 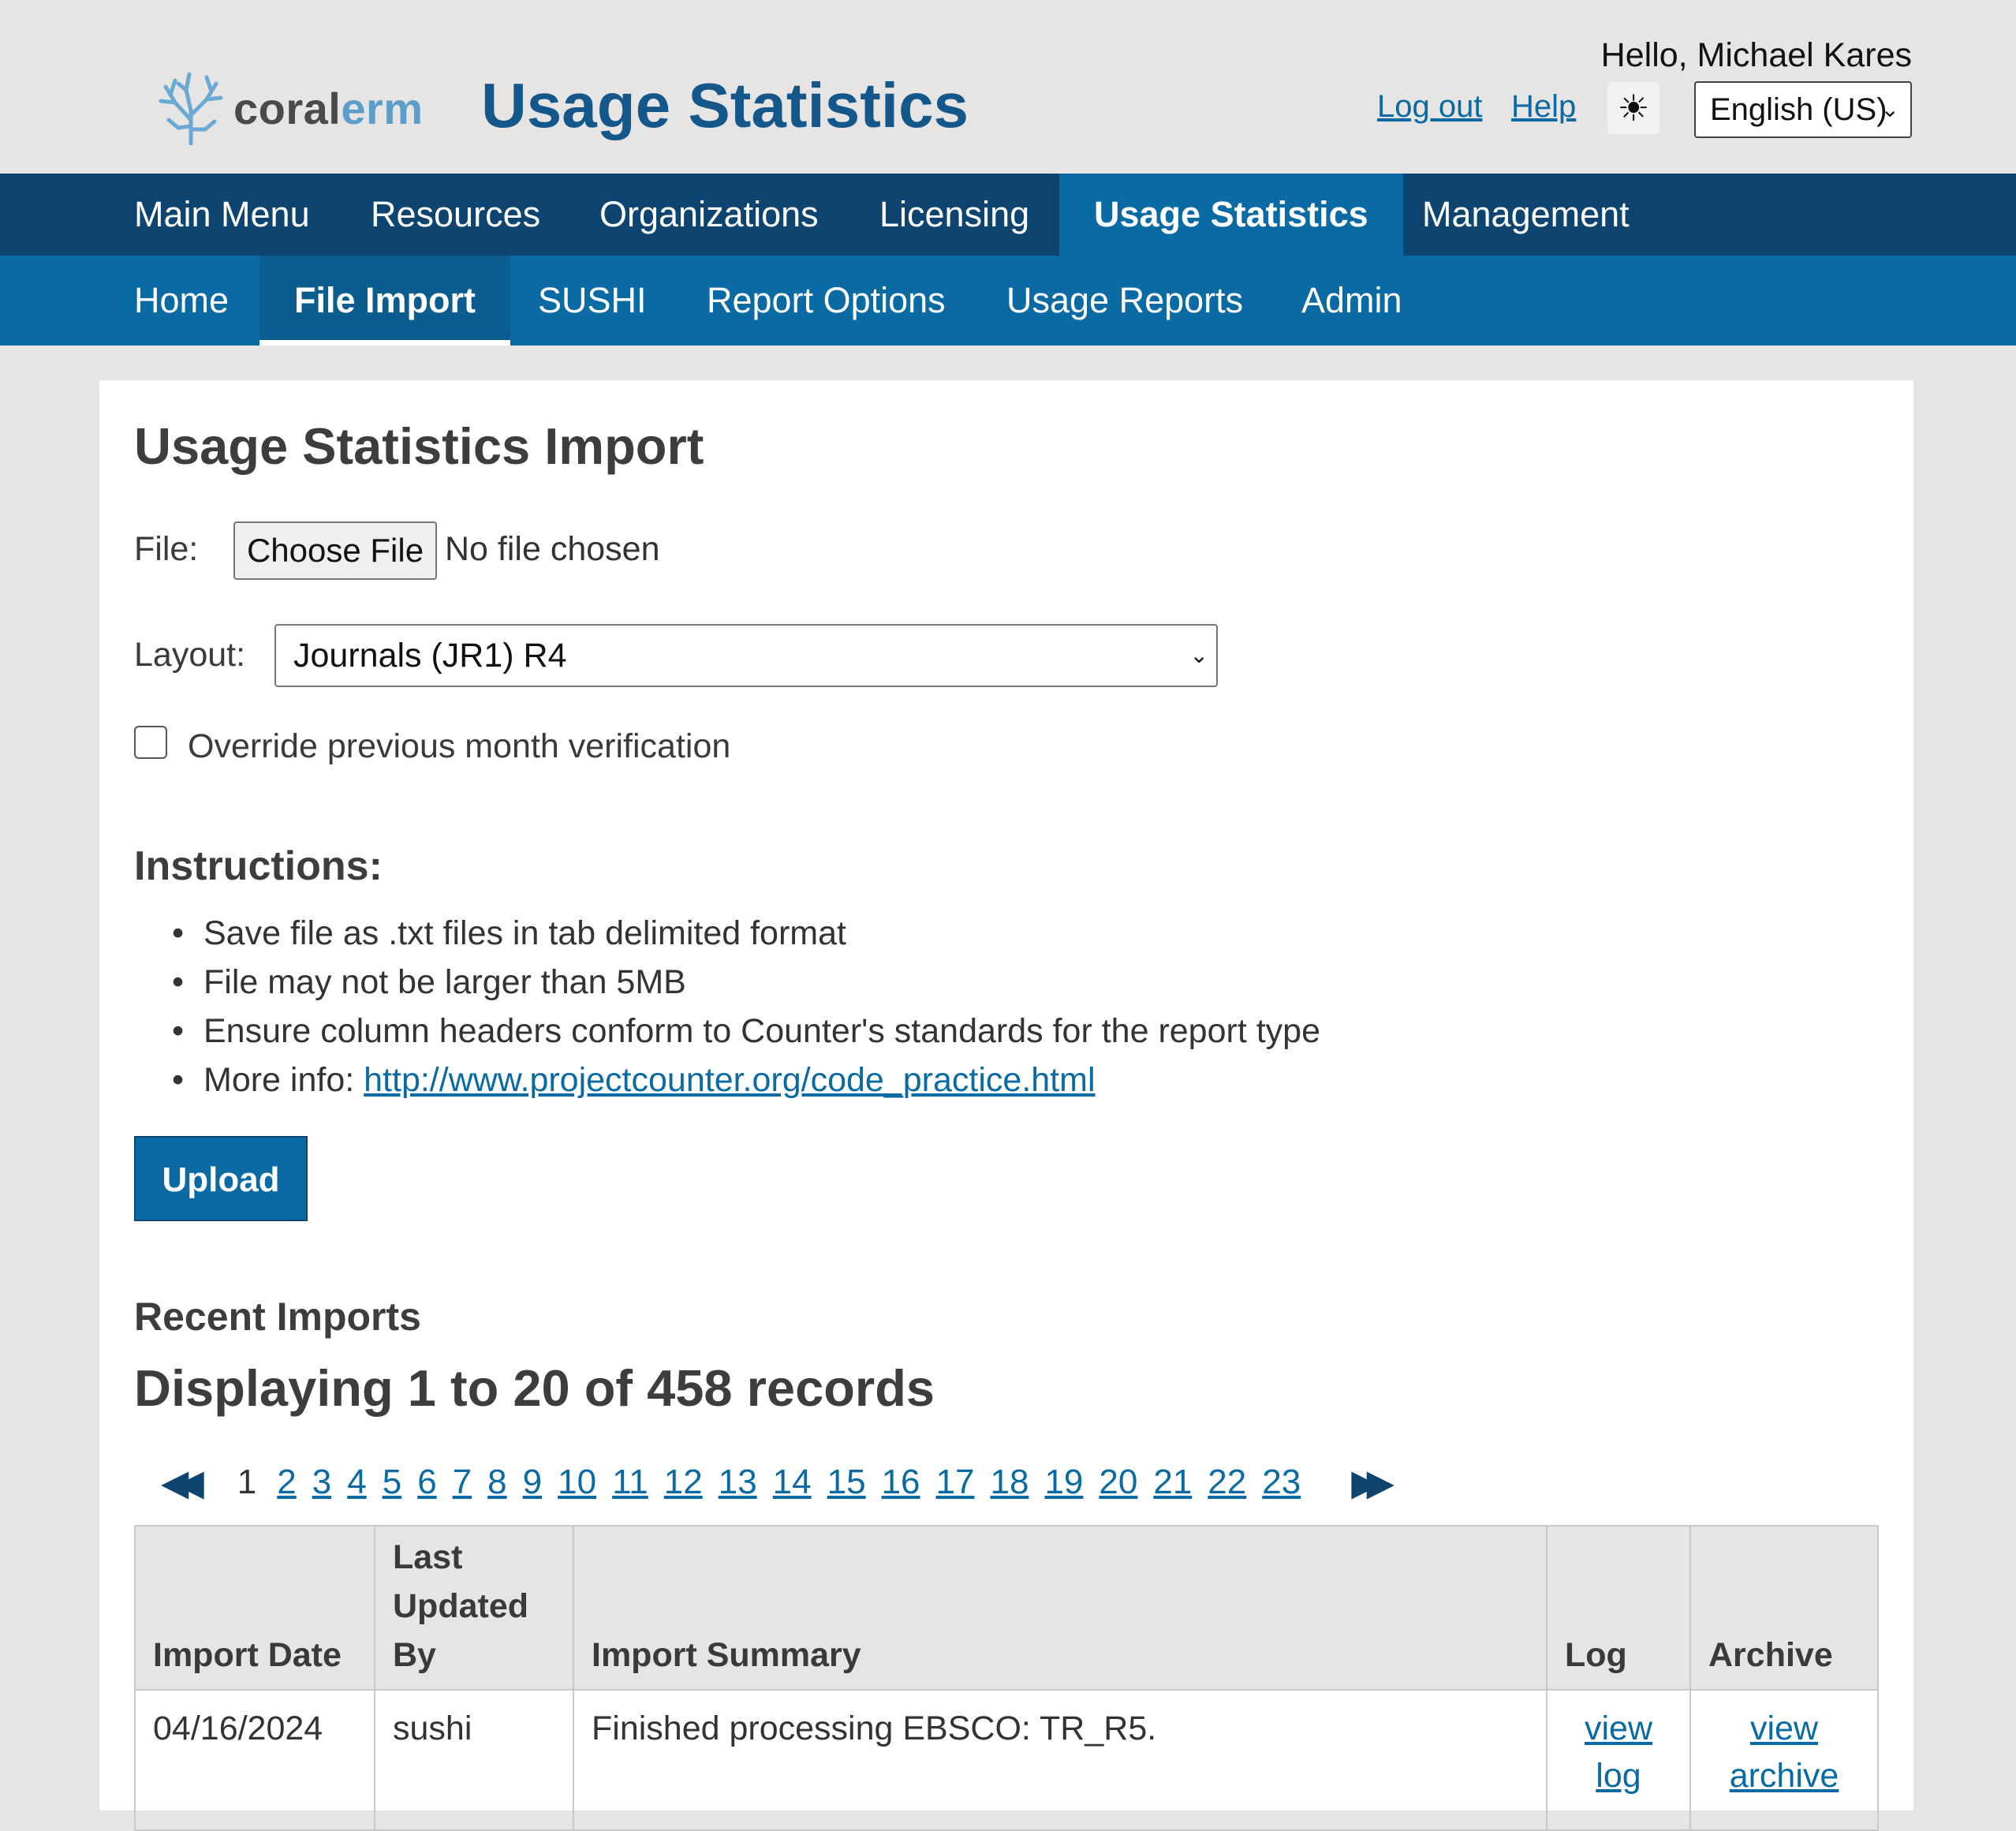 I want to click on subnav-sushi: SUSHI, so click(x=592, y=301).